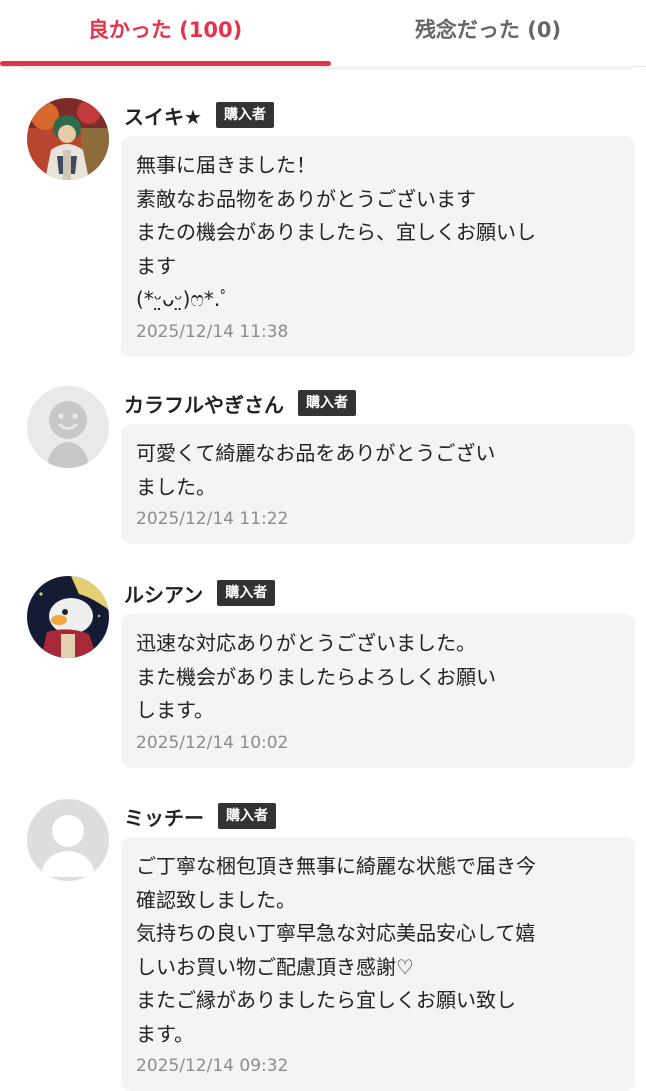  What do you see at coordinates (316, 470) in the screenshot?
I see `comment-text: 可愛くて綺麗なお品をありがとうござい ました。` at bounding box center [316, 470].